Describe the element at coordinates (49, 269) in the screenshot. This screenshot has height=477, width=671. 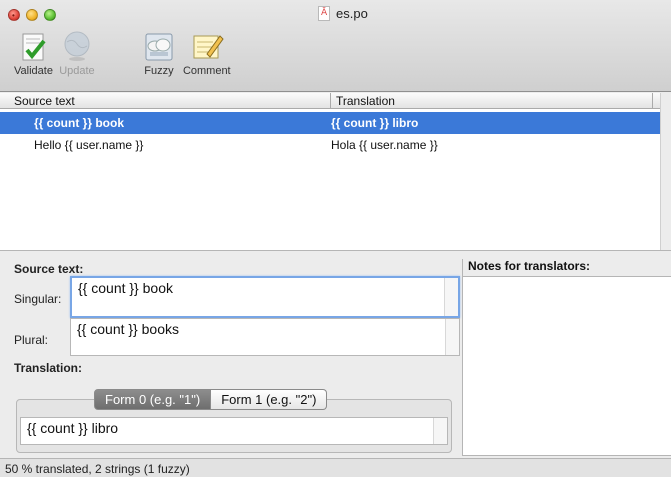
I see `source-text-heading: Source text:` at that location.